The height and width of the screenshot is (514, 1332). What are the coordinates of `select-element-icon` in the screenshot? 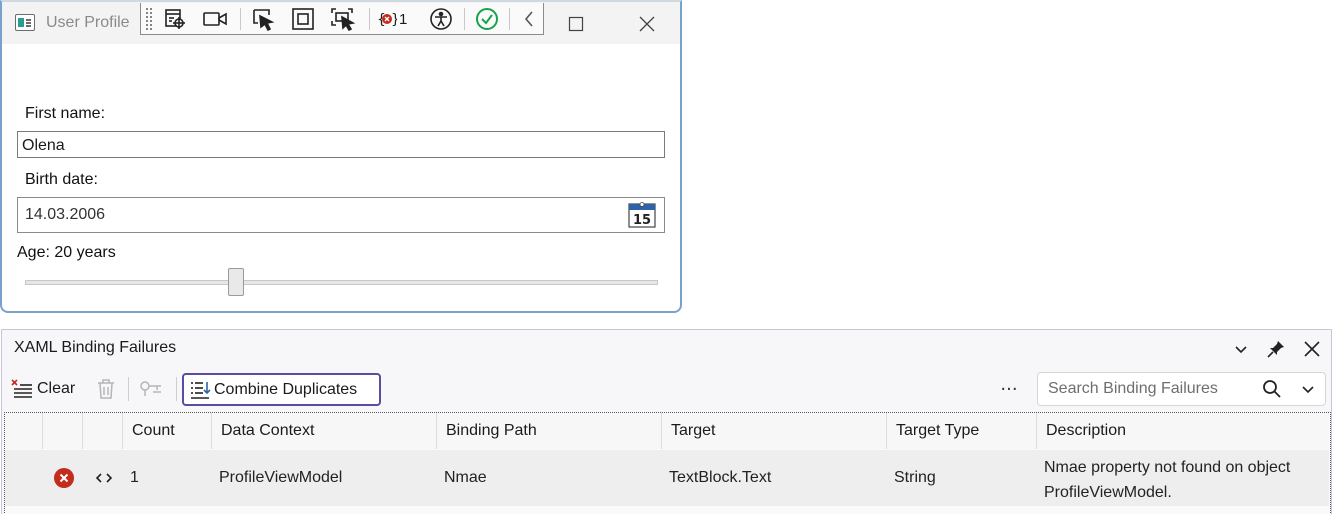 It's located at (264, 20).